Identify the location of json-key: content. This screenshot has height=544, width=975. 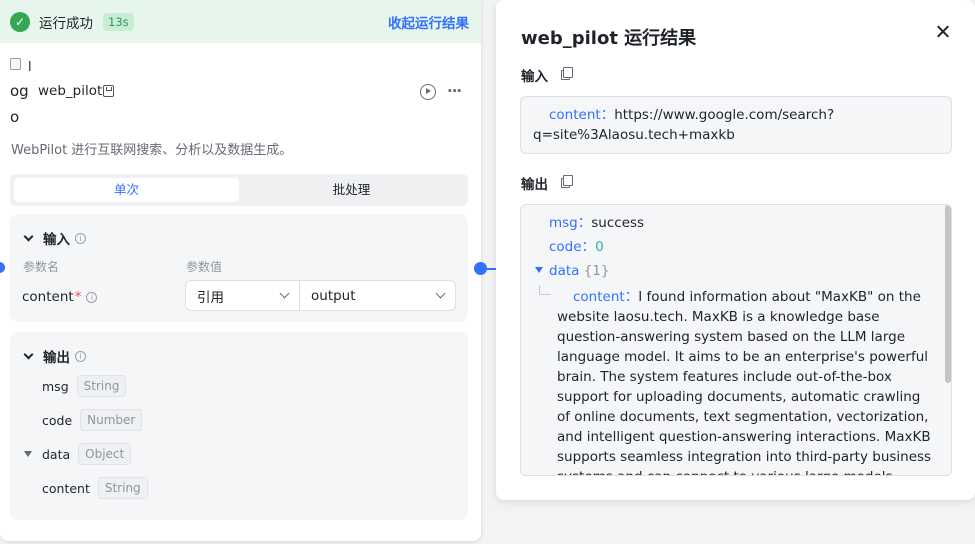
(575, 115).